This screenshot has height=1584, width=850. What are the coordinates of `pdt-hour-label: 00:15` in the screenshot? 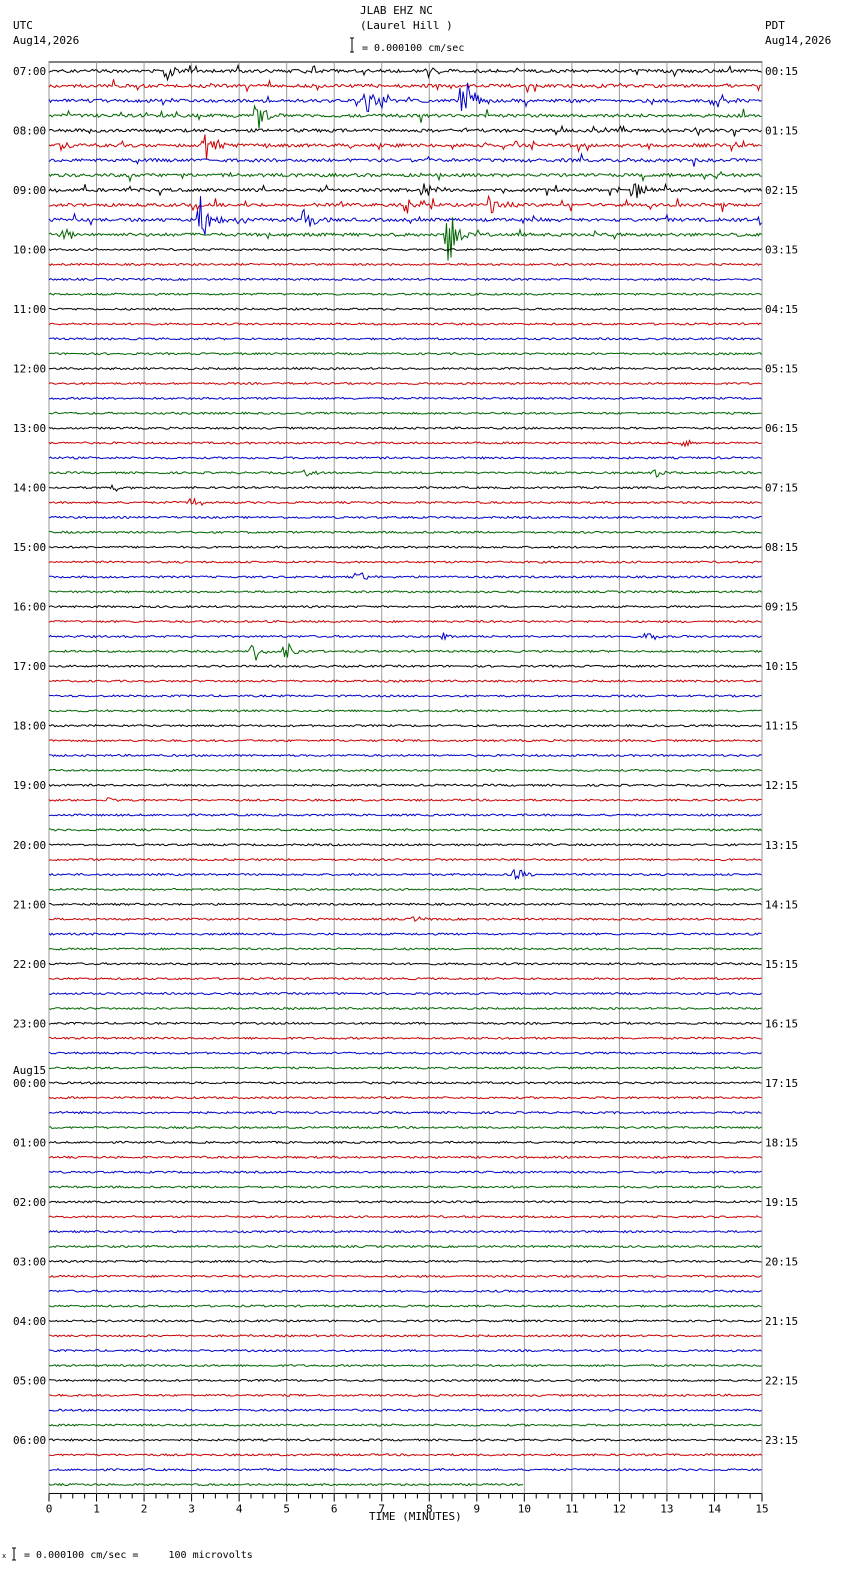 It's located at (781, 71).